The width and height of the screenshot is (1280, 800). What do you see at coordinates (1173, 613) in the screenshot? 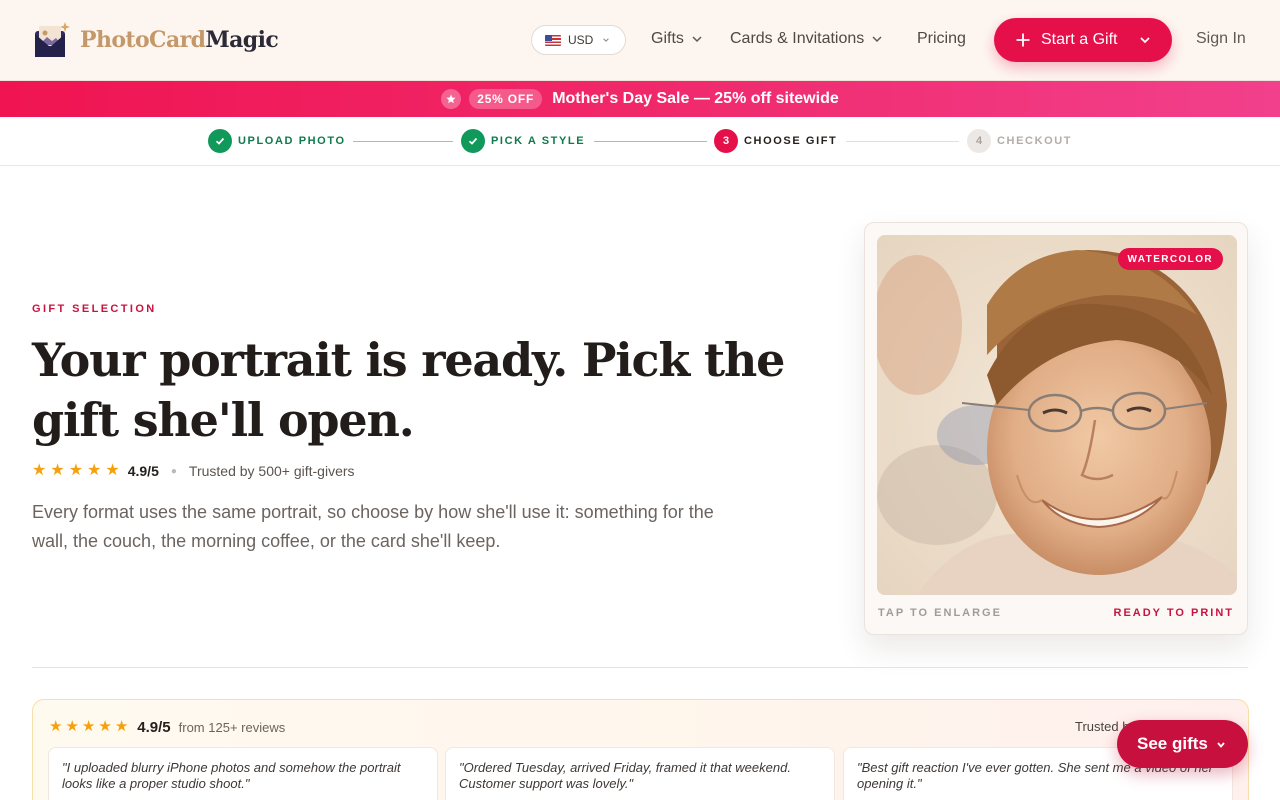
I see `print-status: READY TO PRINT` at bounding box center [1173, 613].